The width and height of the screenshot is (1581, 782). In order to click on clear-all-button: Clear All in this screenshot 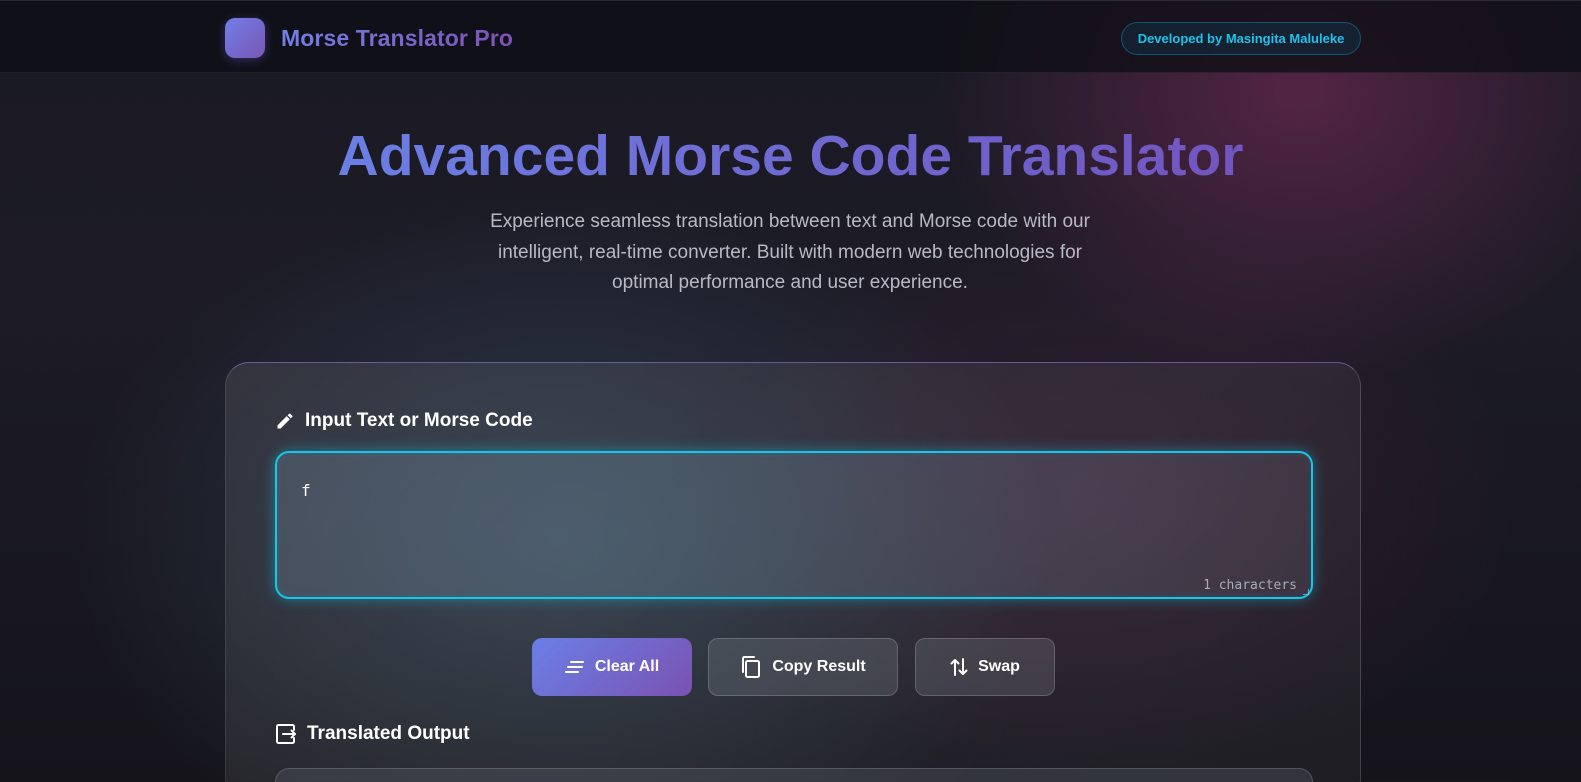, I will do `click(612, 667)`.